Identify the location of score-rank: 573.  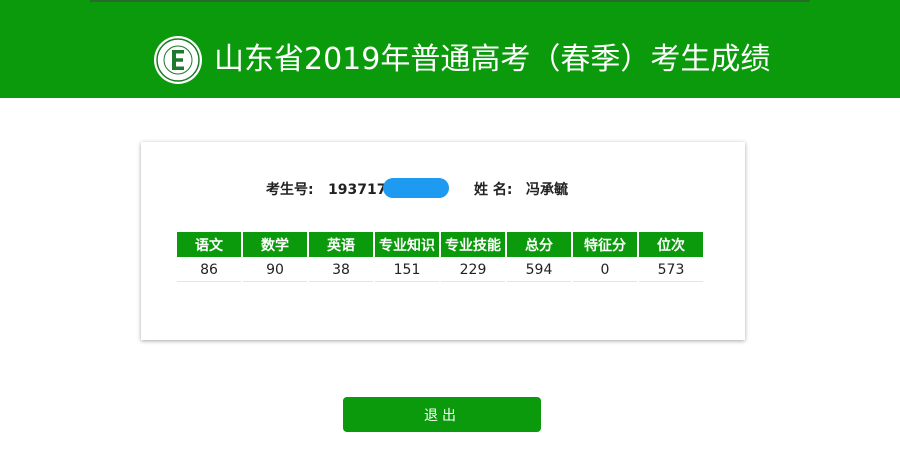
(671, 270).